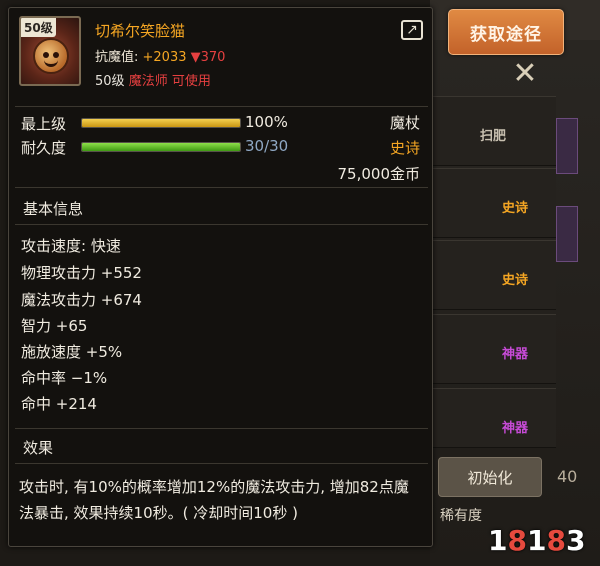  Describe the element at coordinates (59, 404) in the screenshot. I see `attribute-line: 命中 +214` at that location.